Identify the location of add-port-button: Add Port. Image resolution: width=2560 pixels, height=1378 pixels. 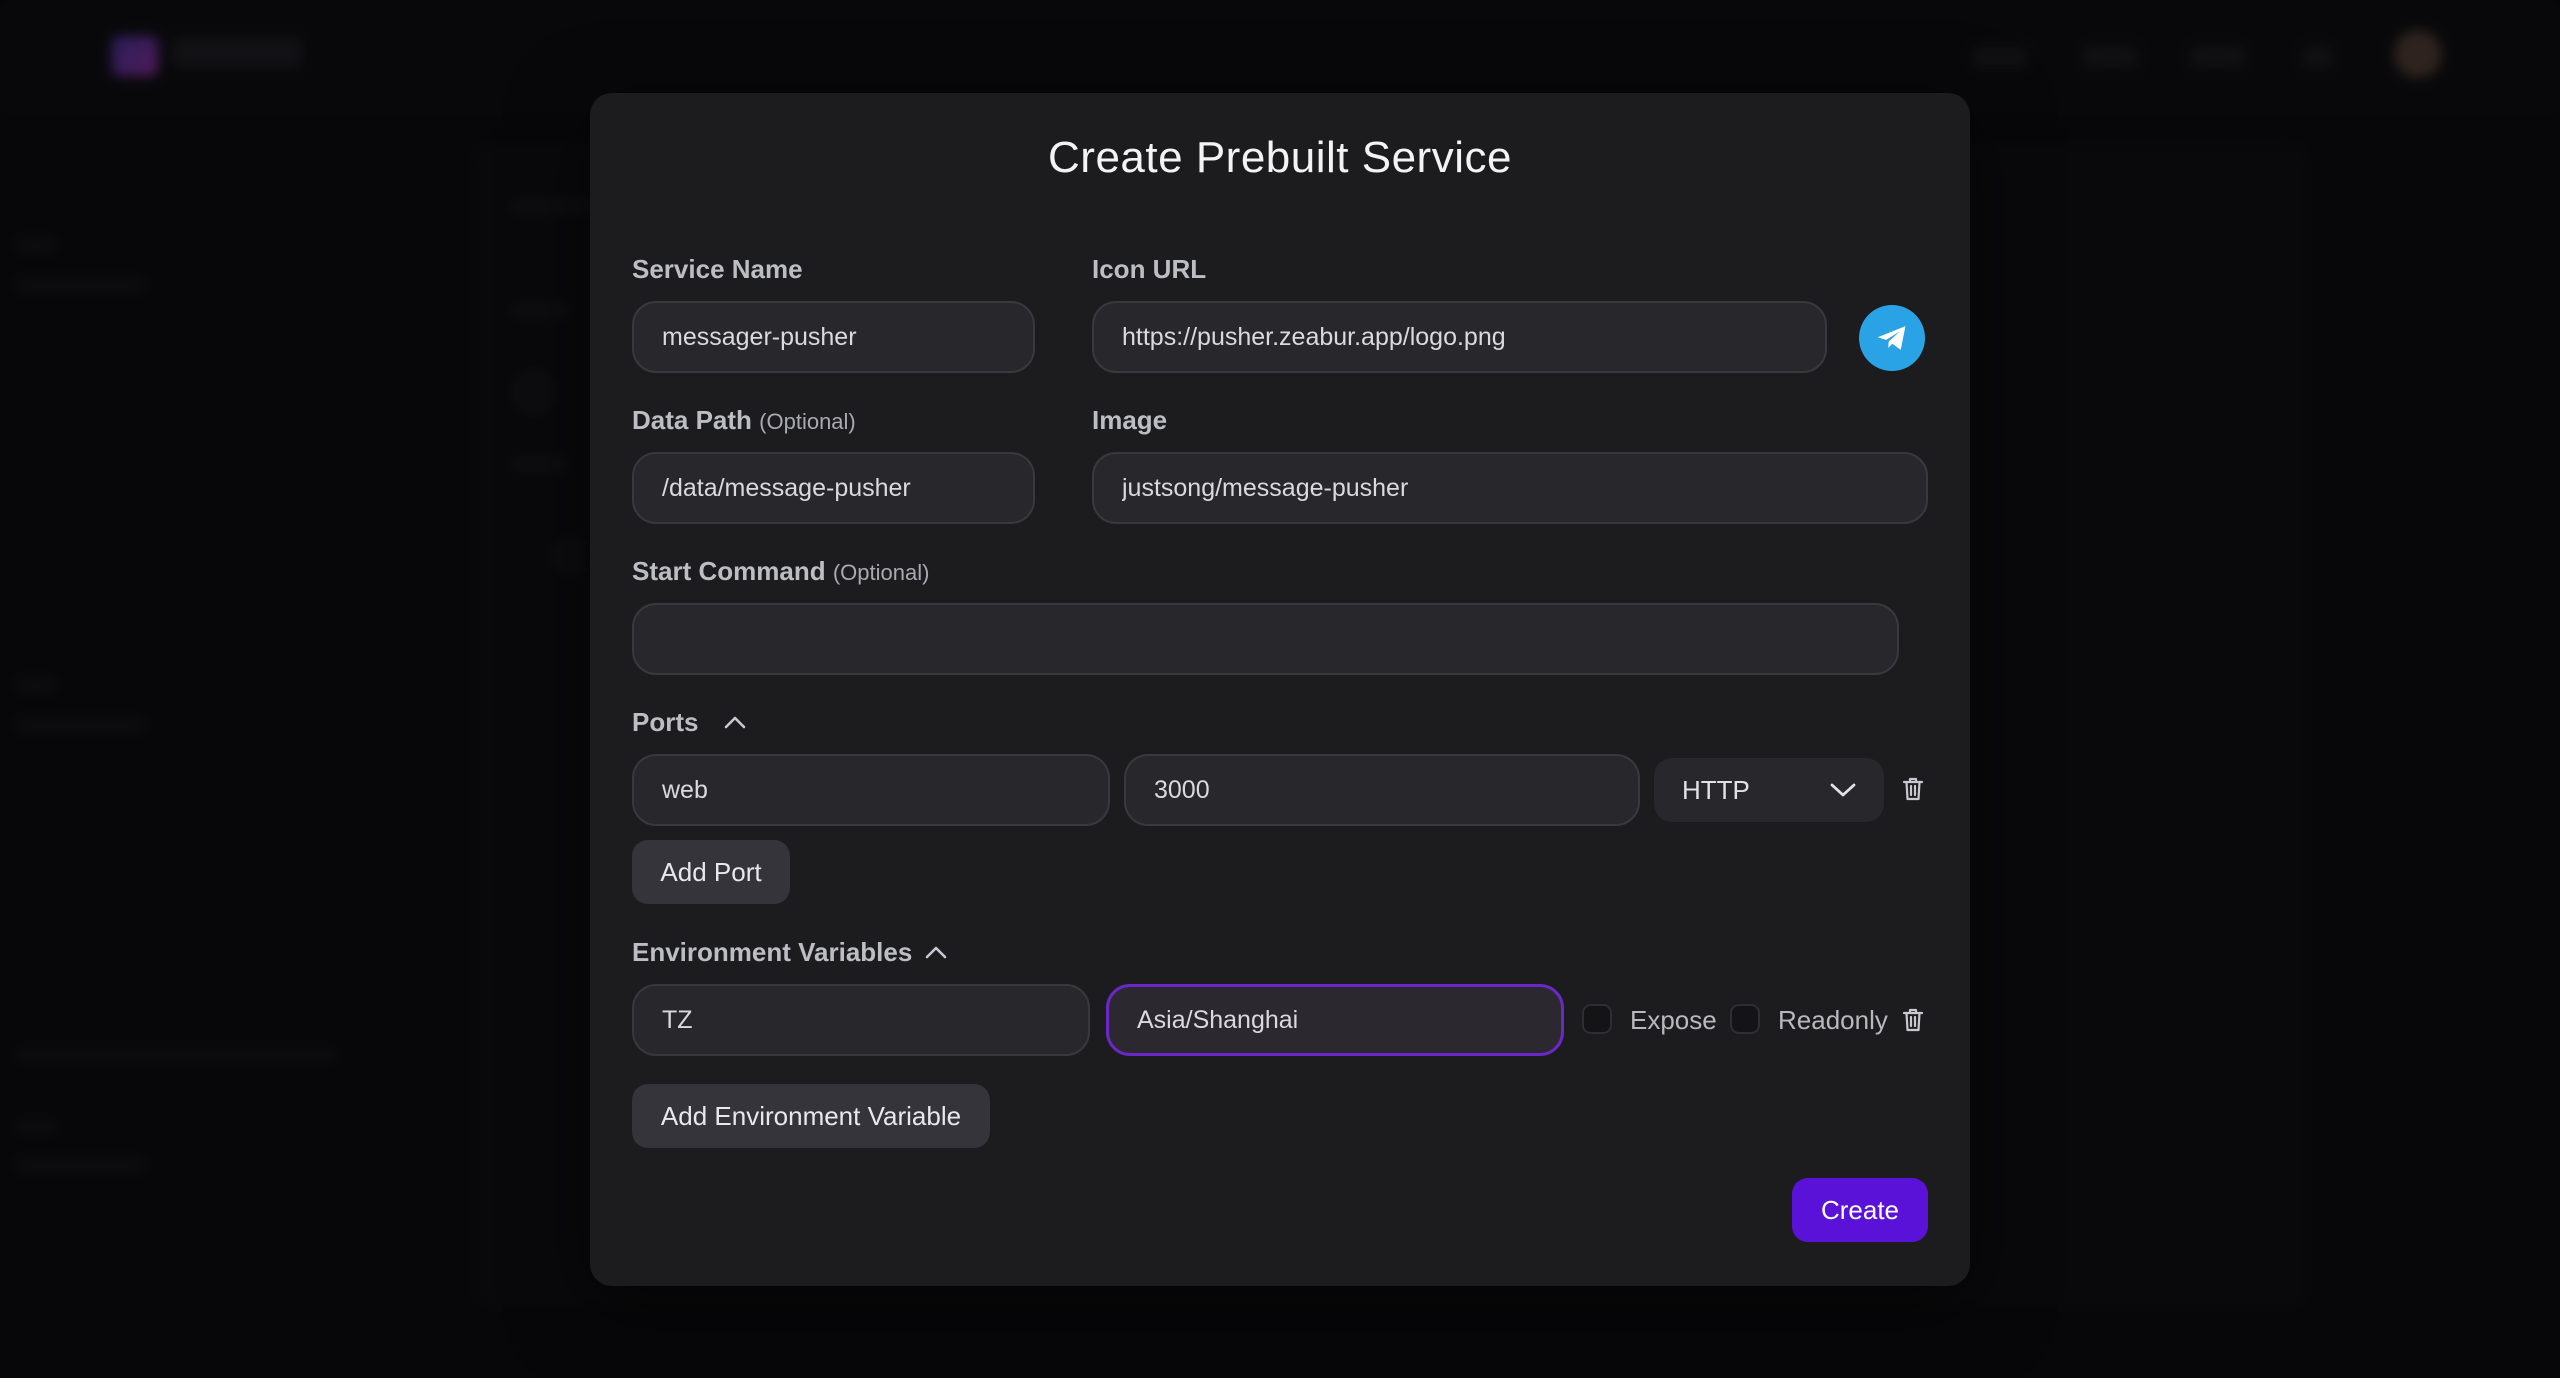
(711, 872).